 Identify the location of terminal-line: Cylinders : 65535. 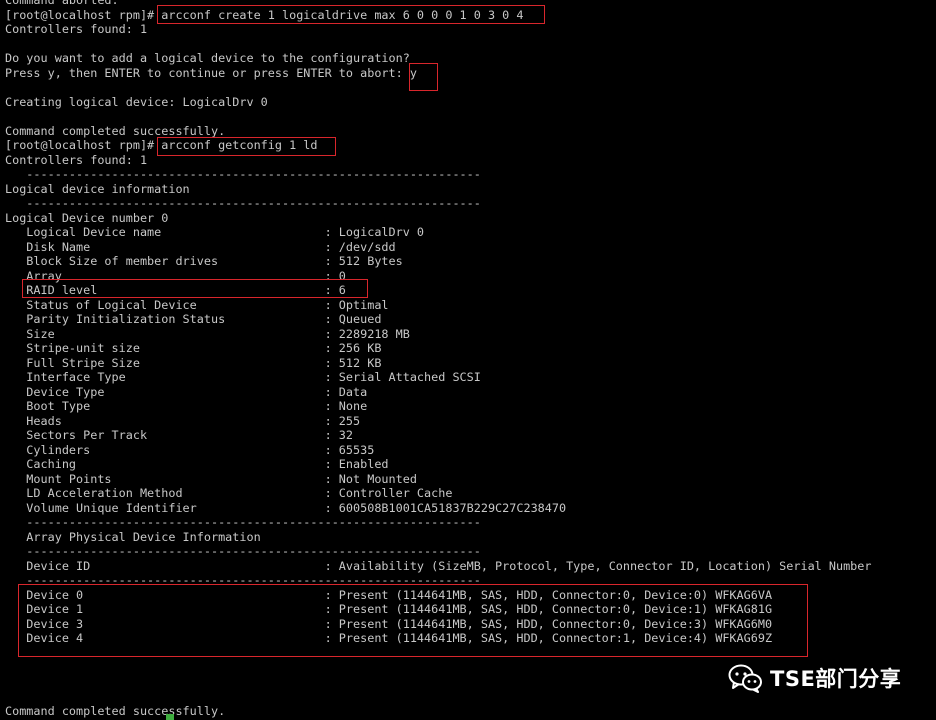
(190, 449).